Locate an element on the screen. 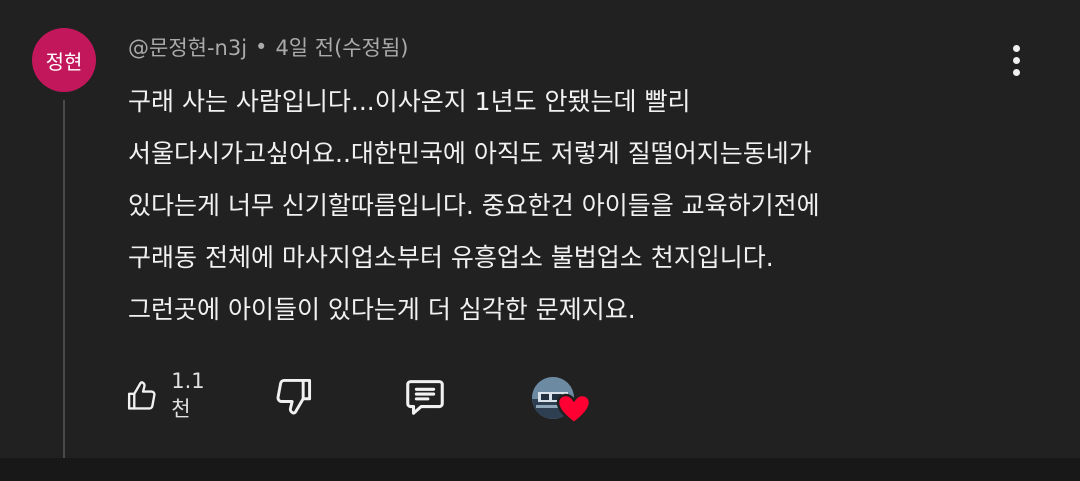 This screenshot has height=481, width=1080. comment-line: 서울다시가고싶어요..대한민국에 아직도 저렇게 질떨어지는동네가 is located at coordinates (470, 153).